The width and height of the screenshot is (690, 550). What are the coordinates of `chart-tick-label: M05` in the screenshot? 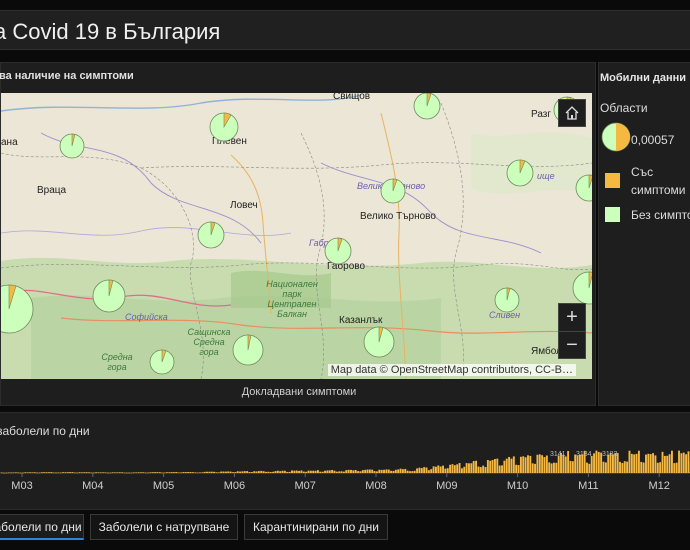 It's located at (163, 486).